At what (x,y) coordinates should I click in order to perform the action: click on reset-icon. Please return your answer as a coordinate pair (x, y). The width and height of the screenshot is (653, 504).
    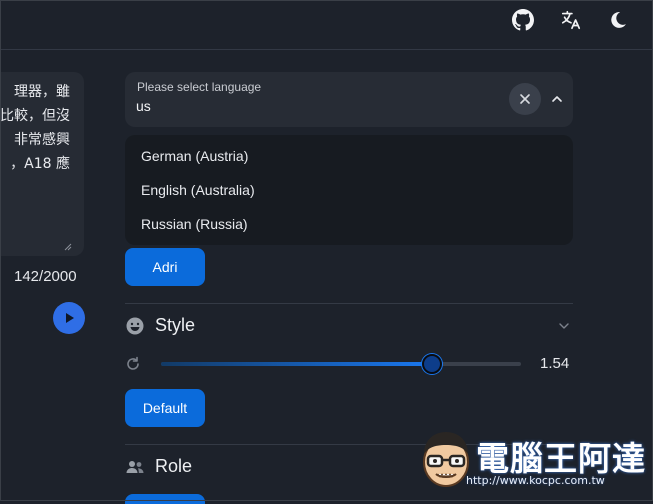
    Looking at the image, I should click on (133, 364).